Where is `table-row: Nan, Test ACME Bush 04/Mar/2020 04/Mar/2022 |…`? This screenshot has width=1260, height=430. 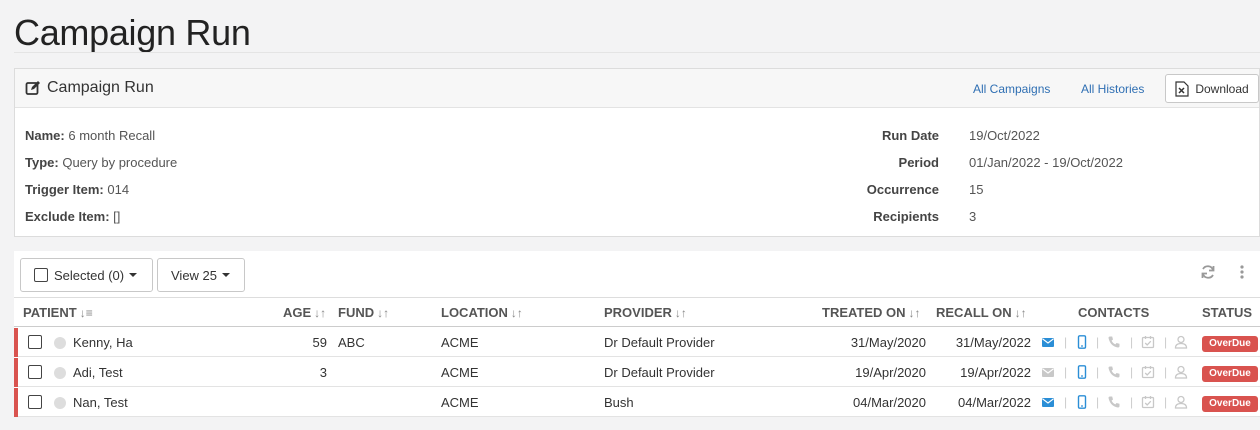 table-row: Nan, Test ACME Bush 04/Mar/2020 04/Mar/2022 |… is located at coordinates (637, 402).